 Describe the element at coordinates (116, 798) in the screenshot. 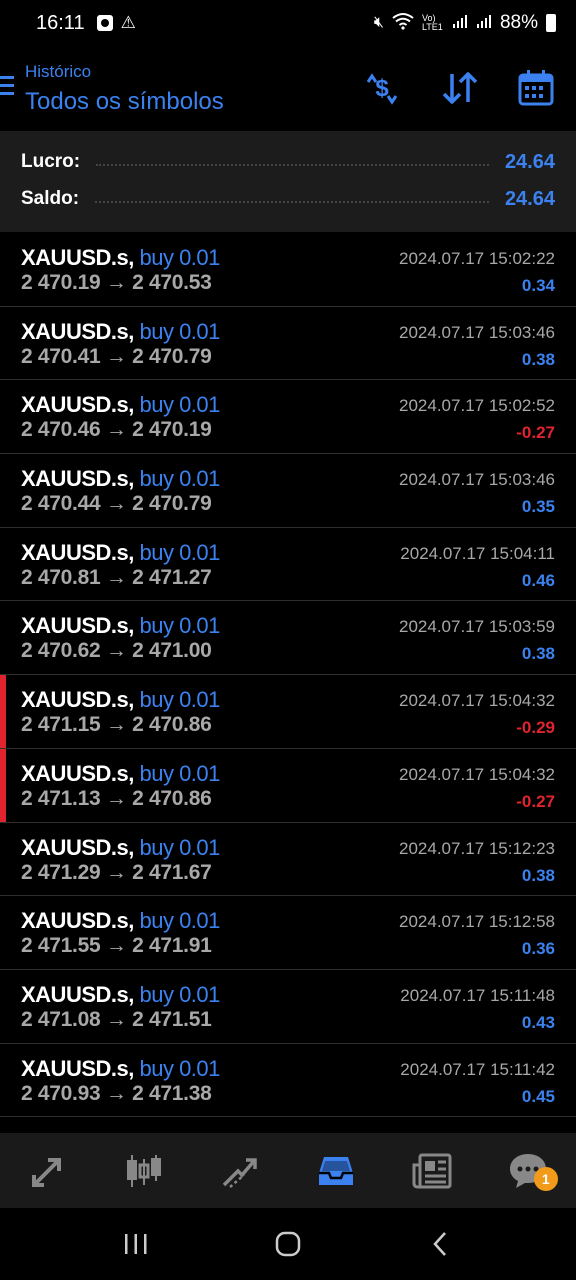

I see `trade-prices: 2 471.13 → 2 470.86` at that location.